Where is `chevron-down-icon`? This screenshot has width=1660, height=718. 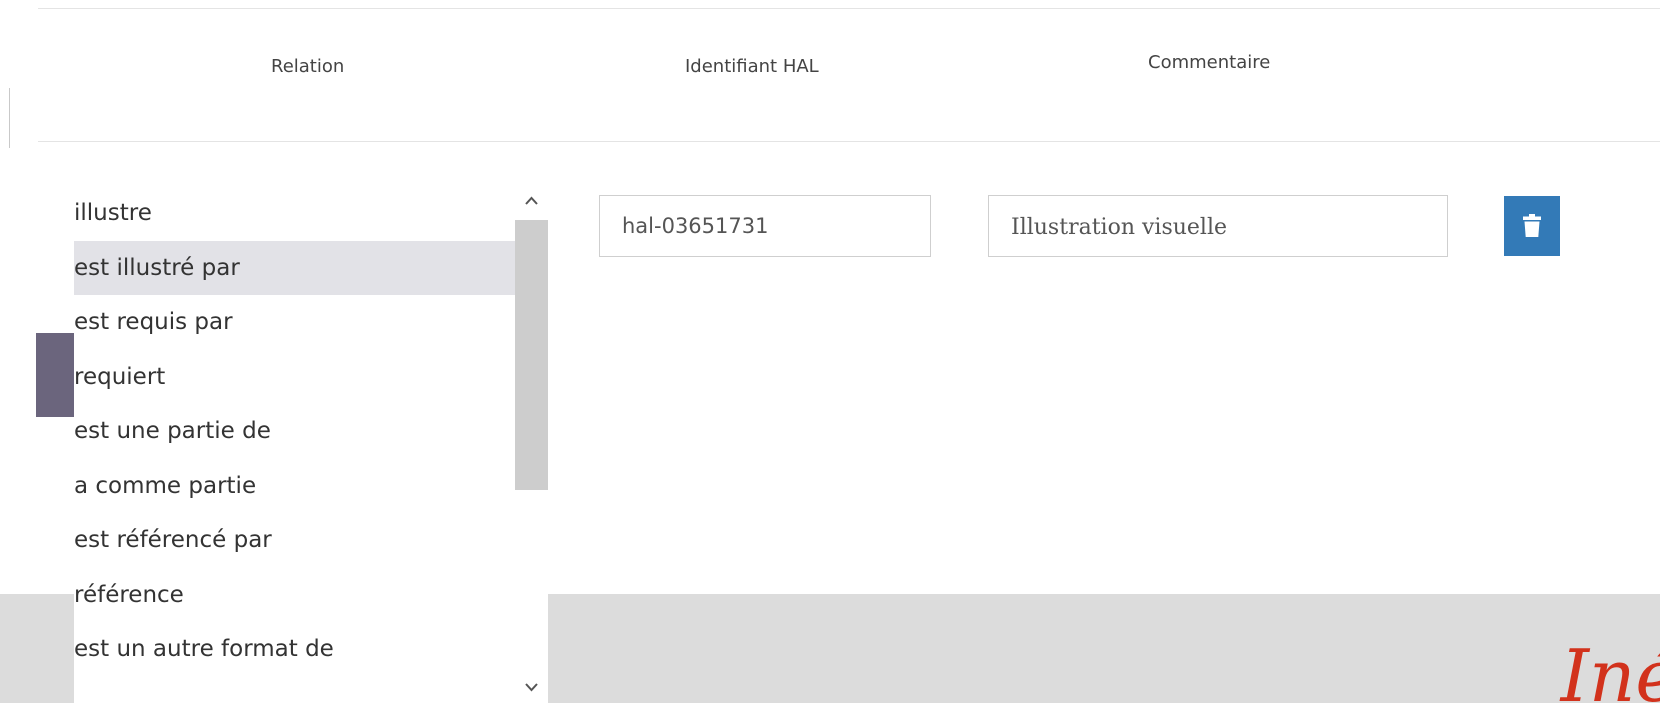
chevron-down-icon is located at coordinates (531, 687).